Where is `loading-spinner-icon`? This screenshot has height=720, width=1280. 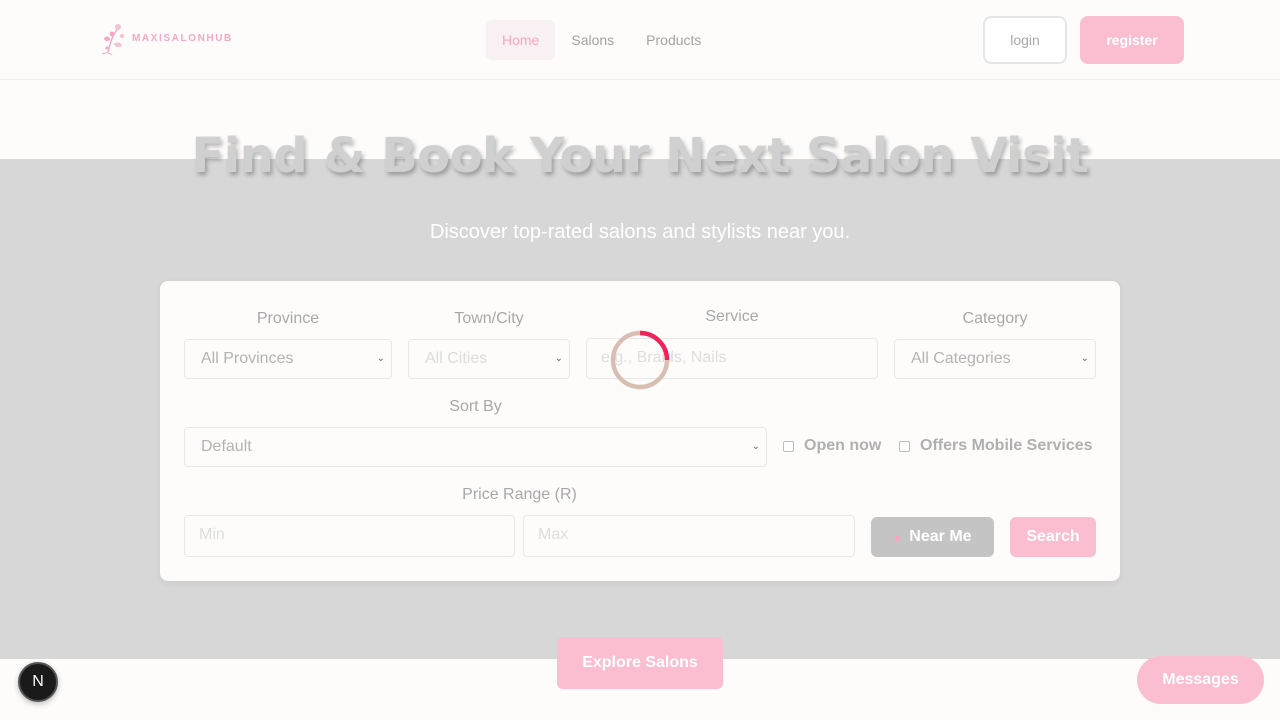 loading-spinner-icon is located at coordinates (640, 360).